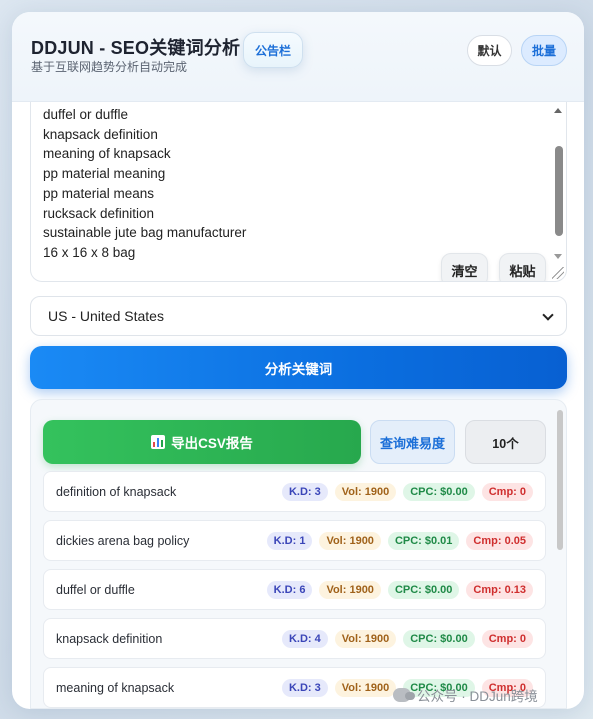  What do you see at coordinates (548, 315) in the screenshot?
I see `chevron-down-icon` at bounding box center [548, 315].